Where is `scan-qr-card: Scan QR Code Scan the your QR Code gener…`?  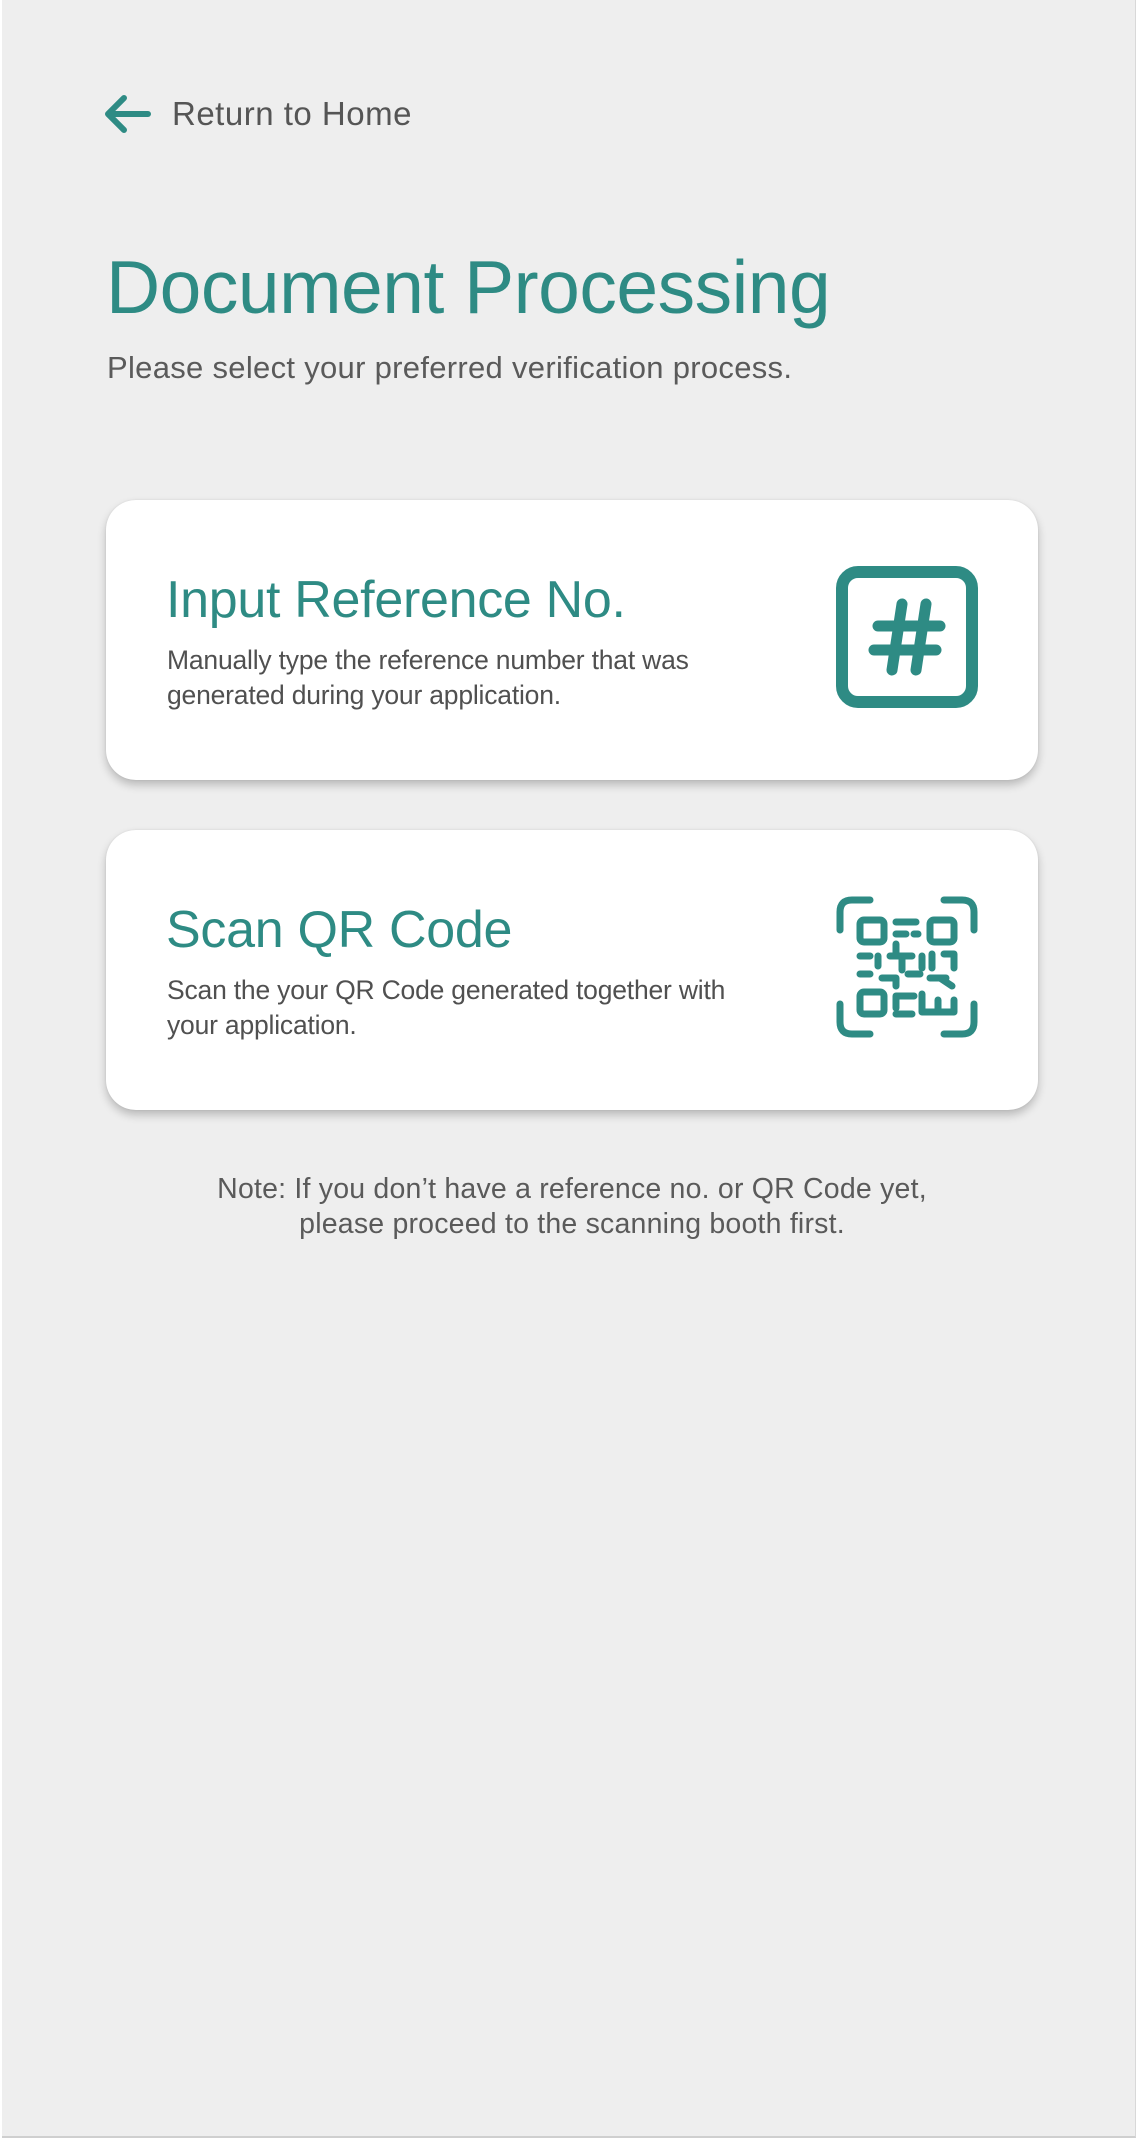
scan-qr-card: Scan QR Code Scan the your QR Code gener… is located at coordinates (572, 970).